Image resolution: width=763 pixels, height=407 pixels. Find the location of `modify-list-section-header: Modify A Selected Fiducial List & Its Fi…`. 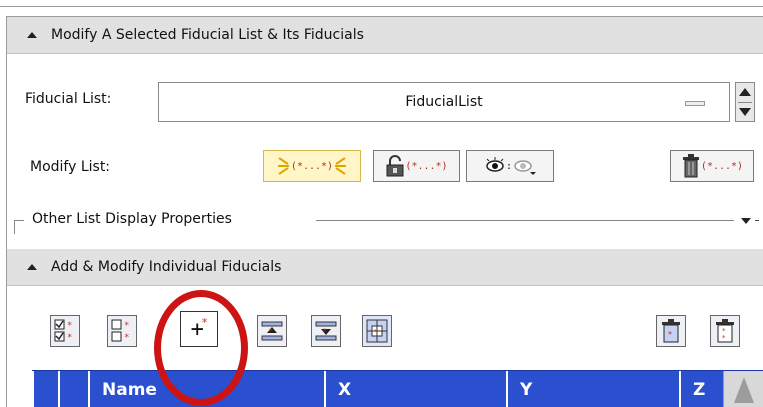

modify-list-section-header: Modify A Selected Fiducial List & Its Fi… is located at coordinates (385, 35).